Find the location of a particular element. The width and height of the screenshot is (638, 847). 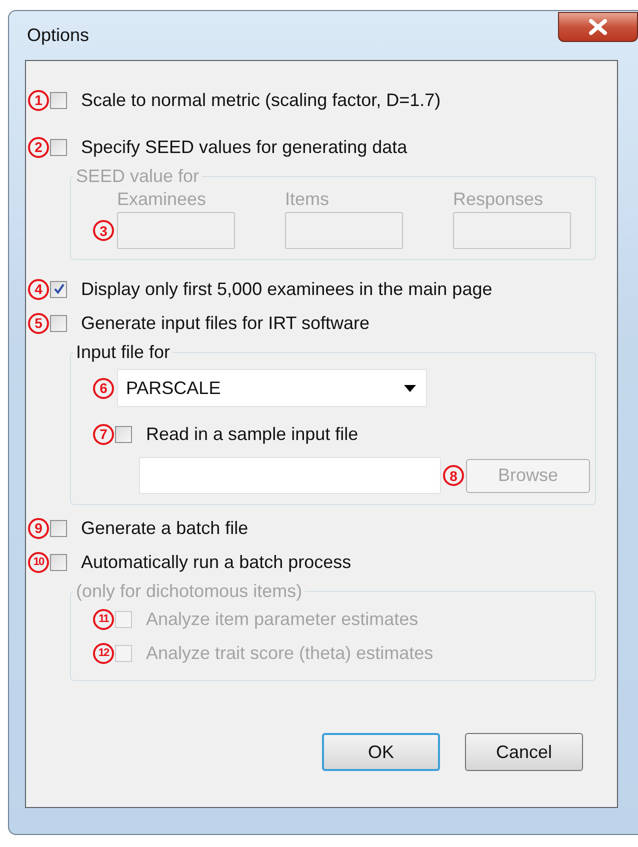

file-path-field is located at coordinates (290, 475).